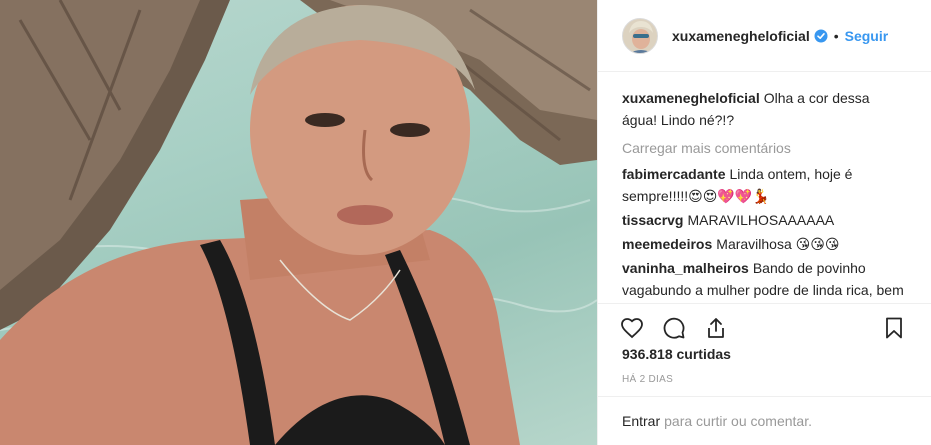  I want to click on login-link: Entrar, so click(641, 421).